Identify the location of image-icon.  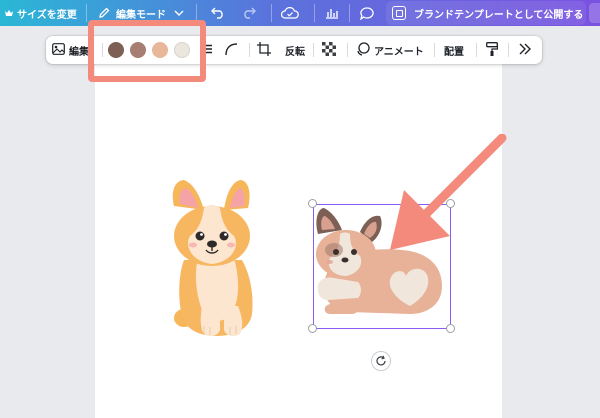
(58, 50).